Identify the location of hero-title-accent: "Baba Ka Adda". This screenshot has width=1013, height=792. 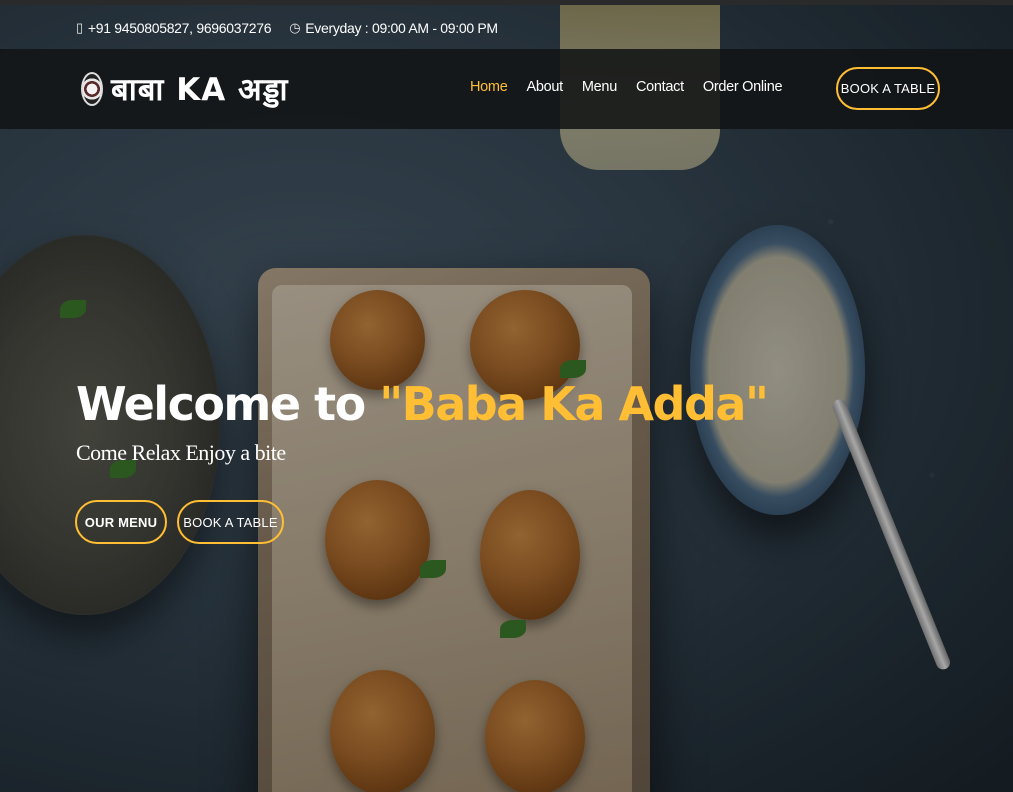
(574, 404).